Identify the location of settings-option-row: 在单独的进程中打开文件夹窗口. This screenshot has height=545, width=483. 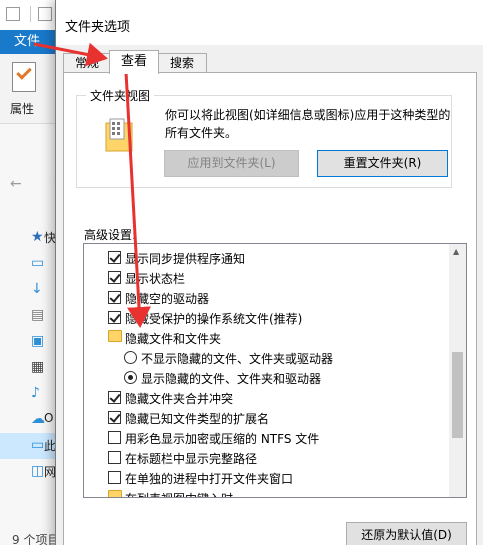
(268, 477).